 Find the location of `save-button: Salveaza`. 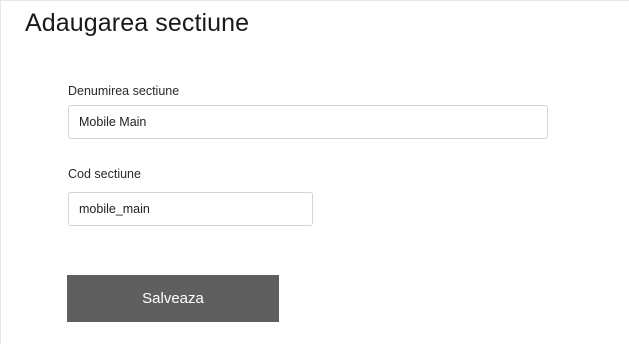

save-button: Salveaza is located at coordinates (173, 298).